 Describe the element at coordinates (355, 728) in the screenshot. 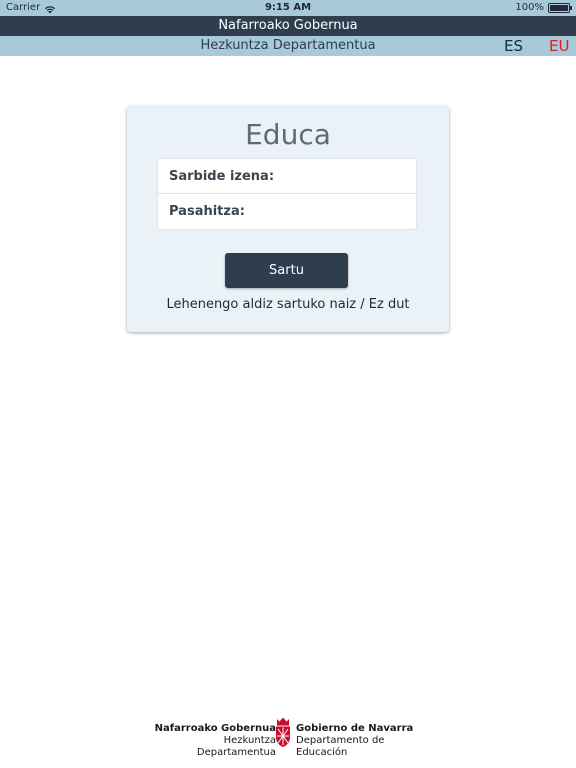

I see `footer-gov-spanish: Gobierno de Navarra` at that location.